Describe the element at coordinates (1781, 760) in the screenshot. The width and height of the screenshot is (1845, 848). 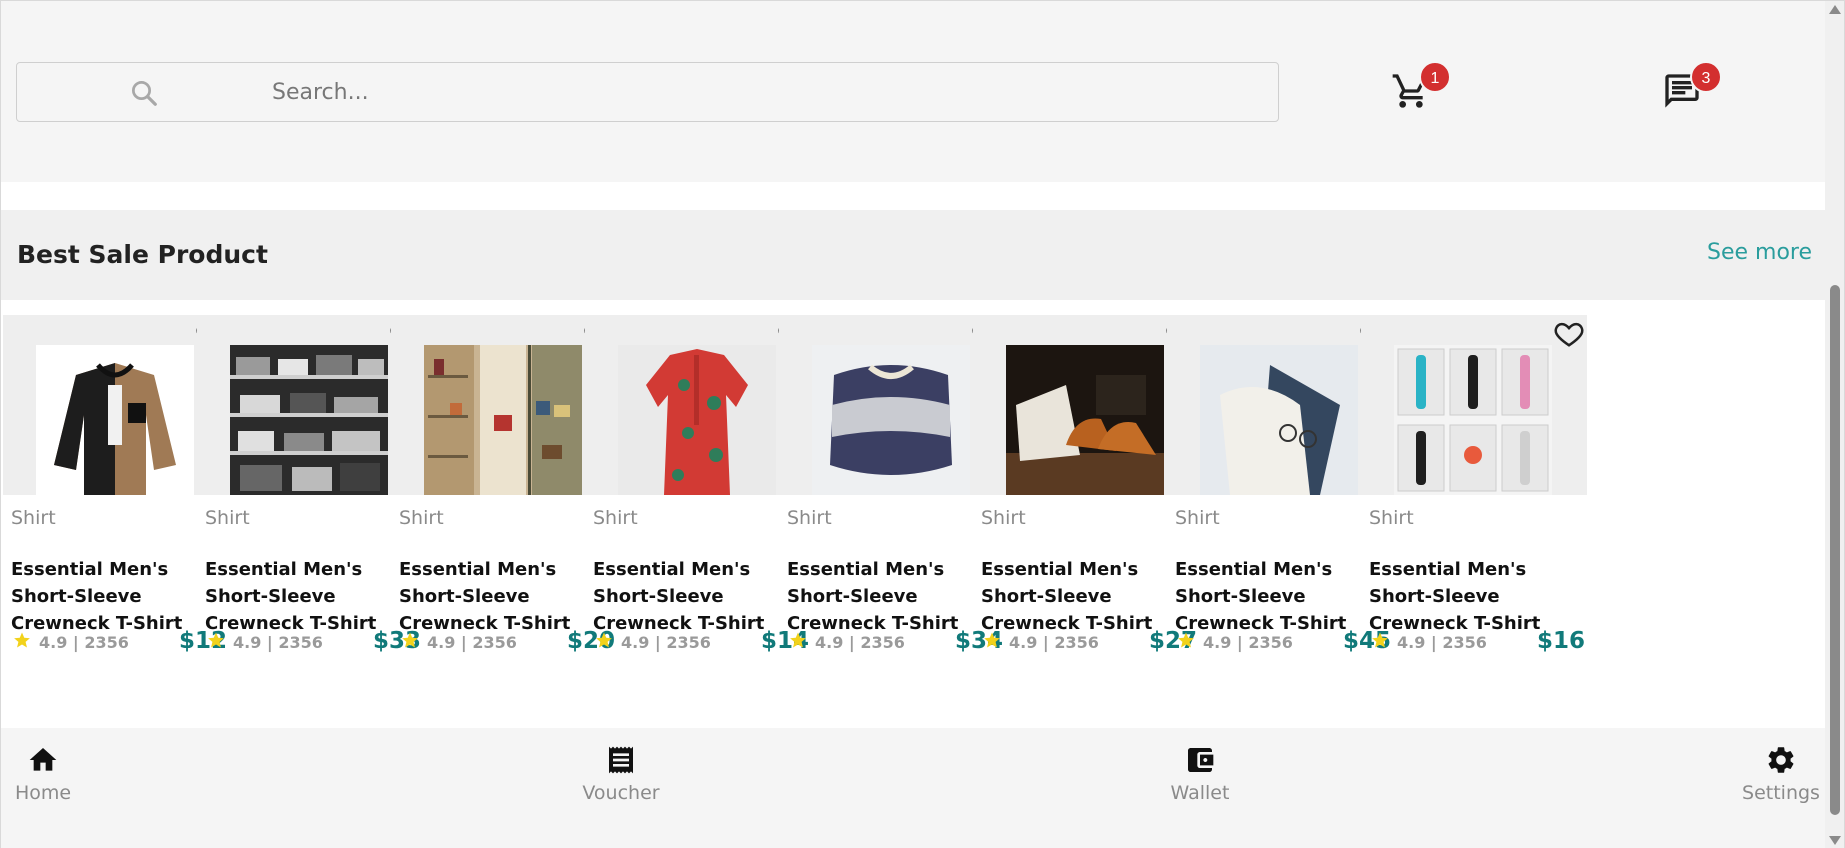
I see `gear-icon` at that location.